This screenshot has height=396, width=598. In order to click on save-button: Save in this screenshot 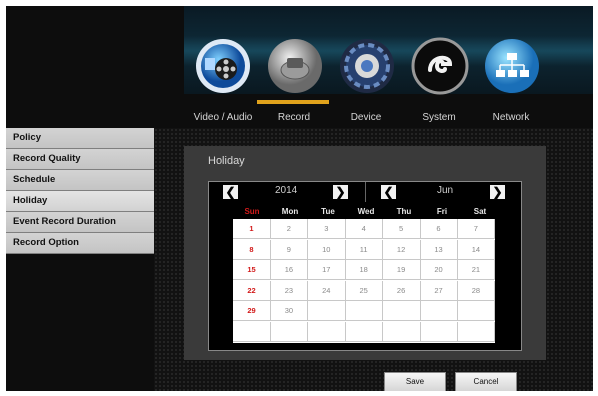, I will do `click(415, 381)`.